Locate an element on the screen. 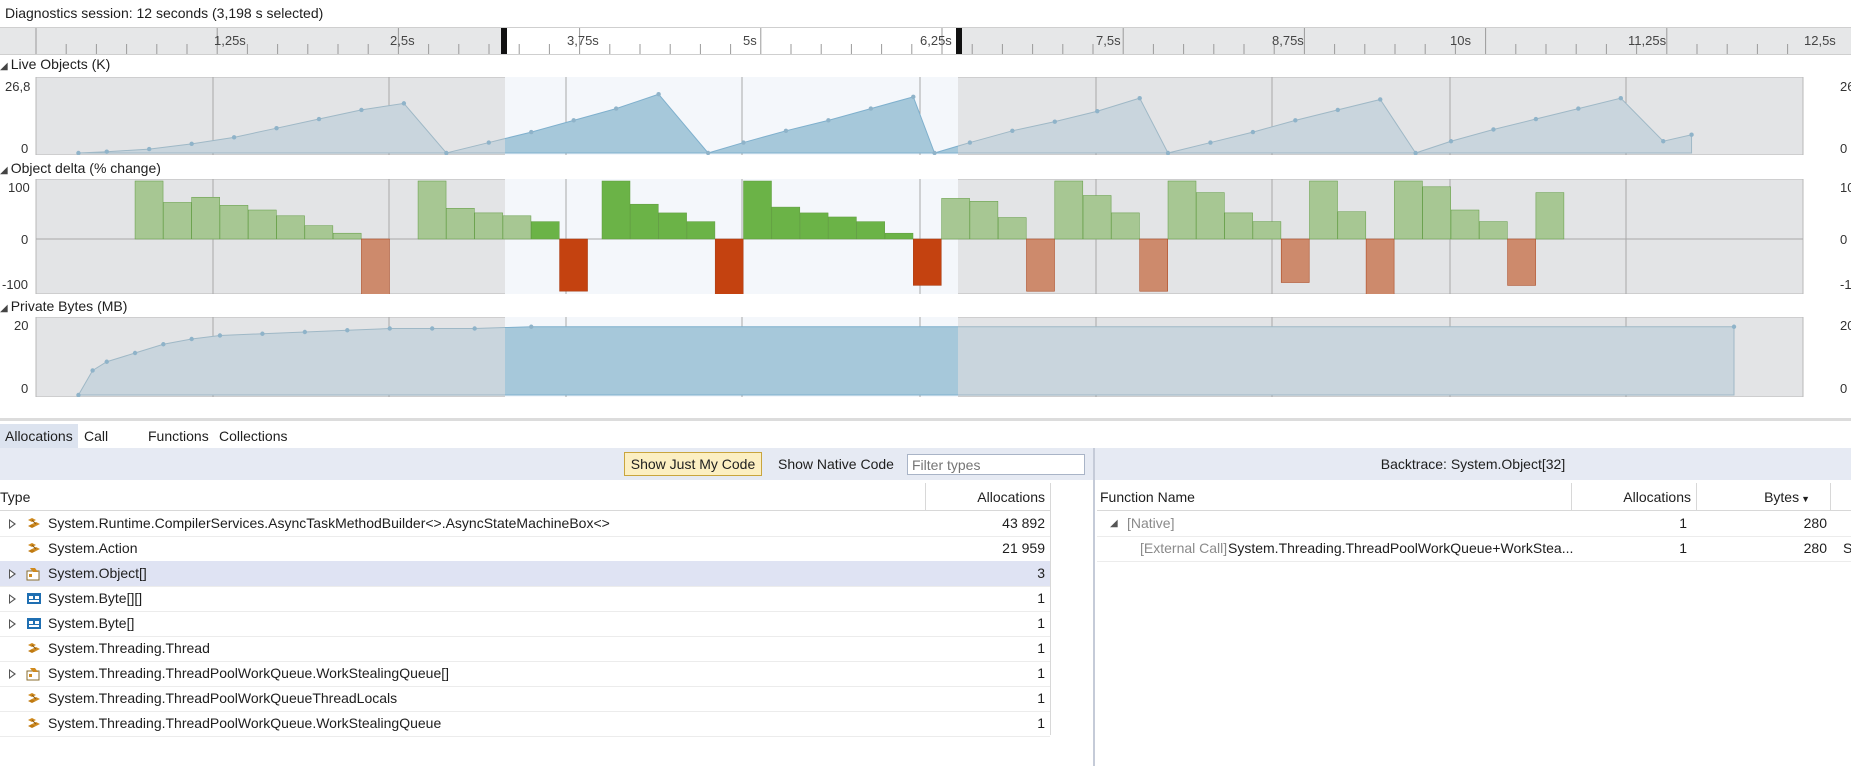  class-icon is located at coordinates (34, 648).